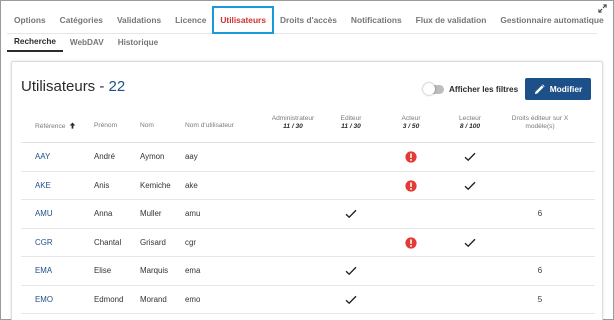 The image size is (614, 320). Describe the element at coordinates (566, 89) in the screenshot. I see `edit-button-label: Modifier` at that location.